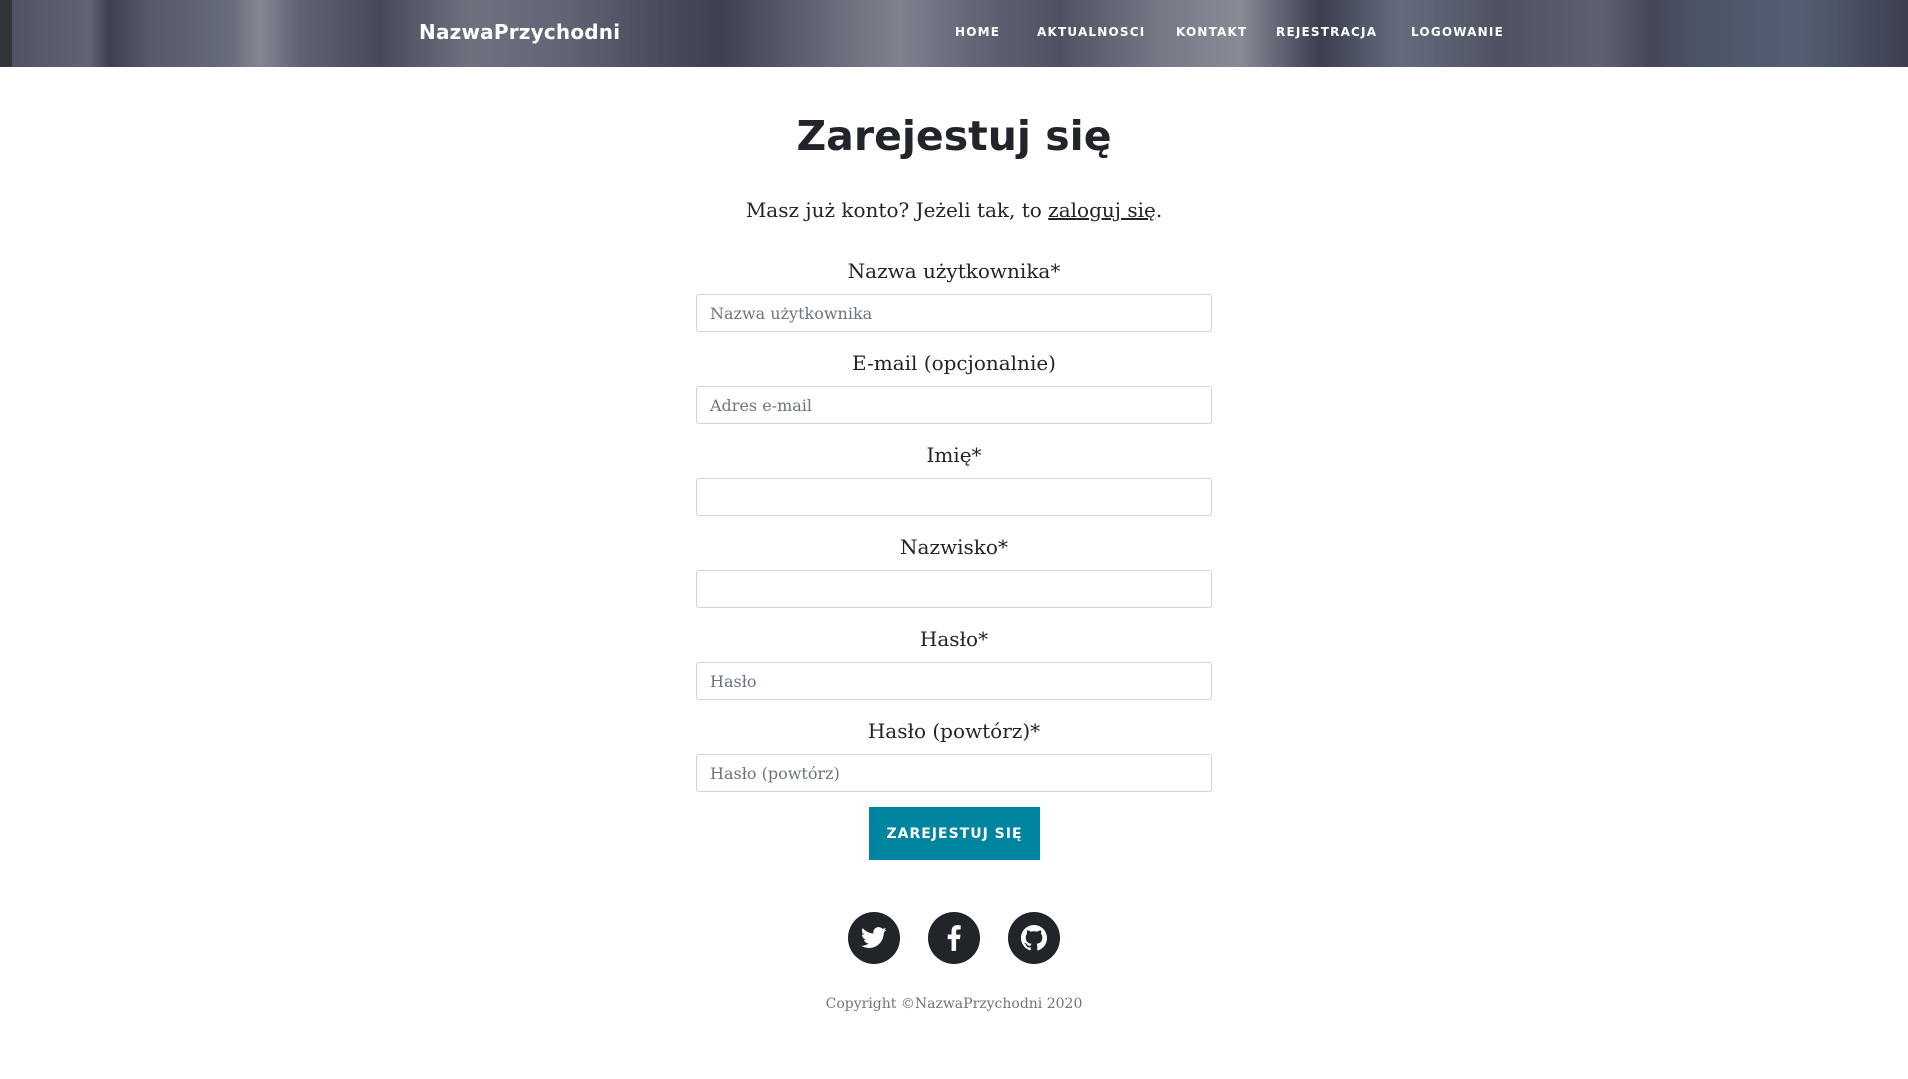  What do you see at coordinates (954, 136) in the screenshot?
I see `page-title: Zarejestuj się` at bounding box center [954, 136].